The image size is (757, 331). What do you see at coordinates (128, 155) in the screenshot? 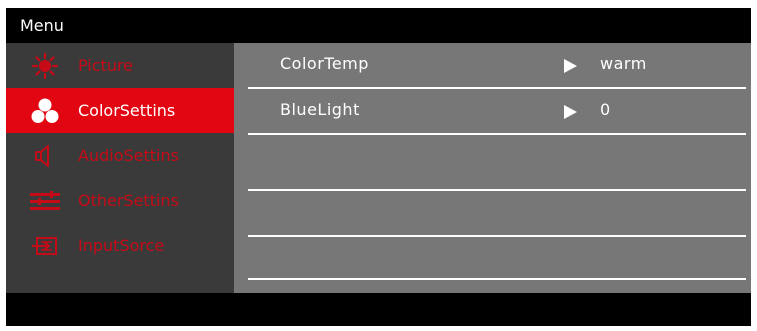
I see `sidebar-item-label: AudioSettins` at bounding box center [128, 155].